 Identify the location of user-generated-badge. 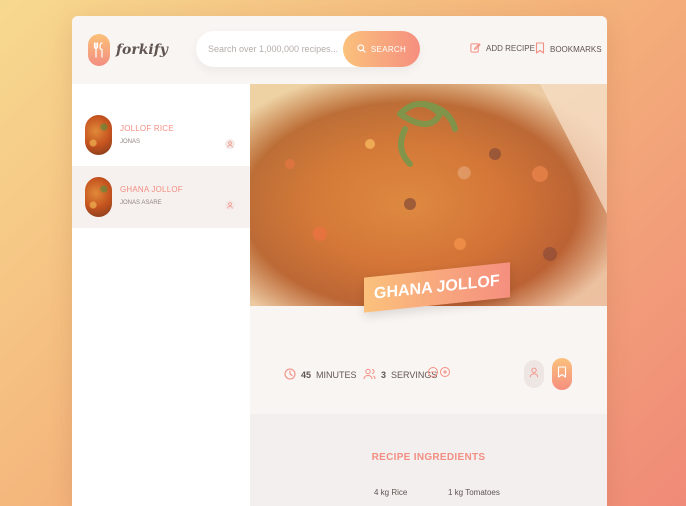
(534, 374).